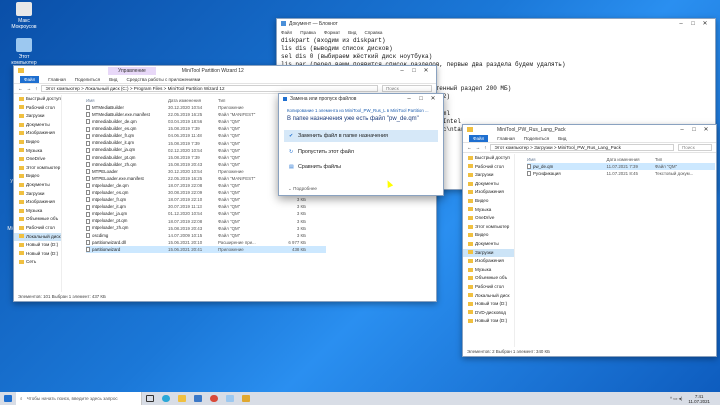 This screenshot has height=405, width=720. Describe the element at coordinates (8, 398) in the screenshot. I see `start-button` at that location.